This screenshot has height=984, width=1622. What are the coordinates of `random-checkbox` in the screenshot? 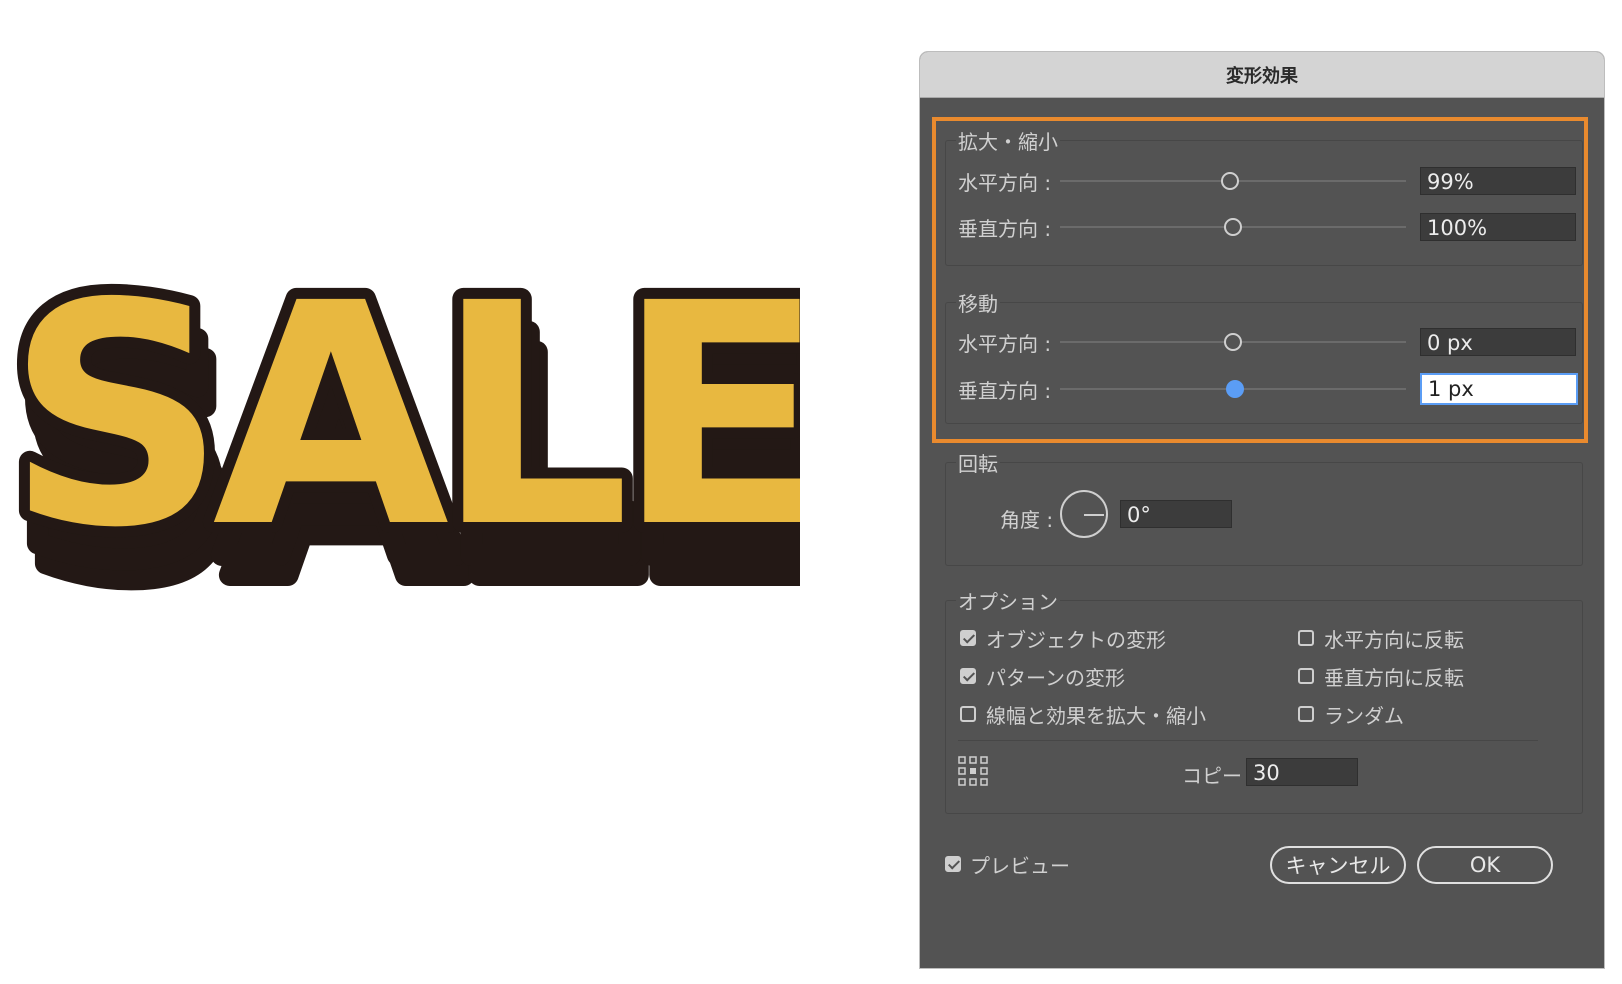 It's located at (1306, 714).